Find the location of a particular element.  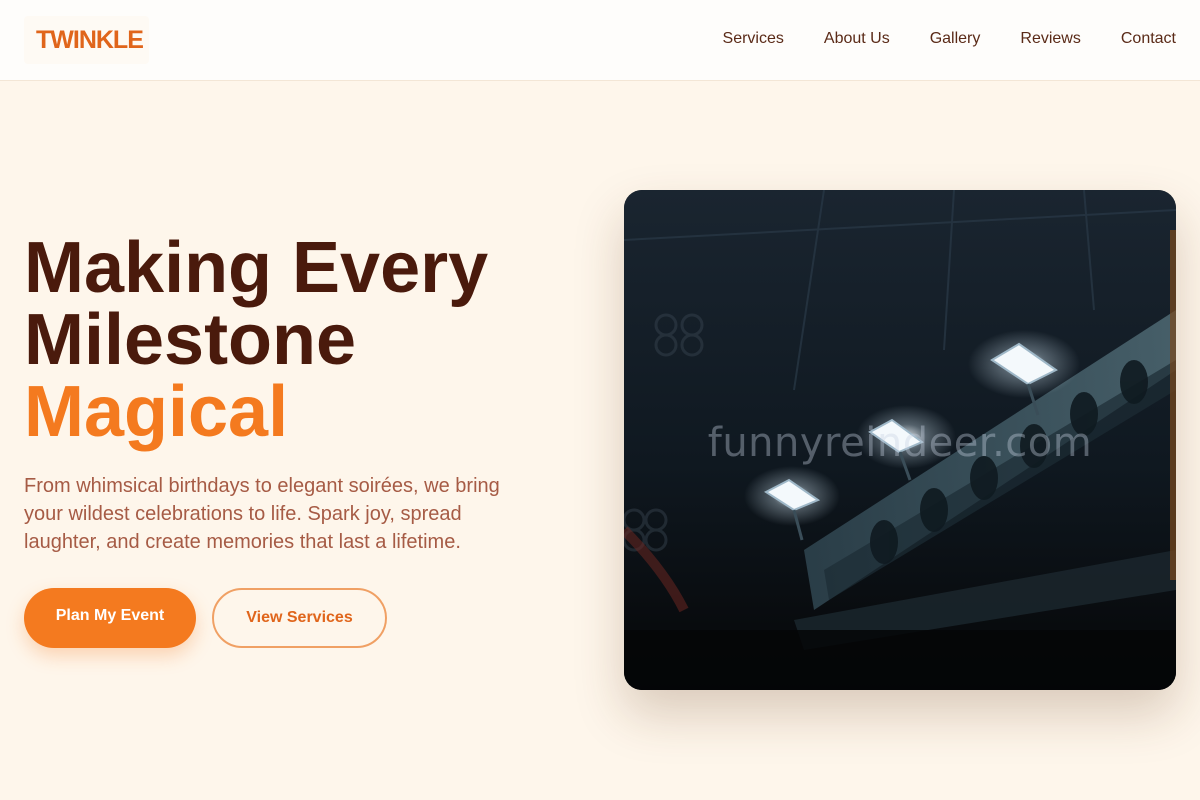

view-services-button: View Services is located at coordinates (299, 618).